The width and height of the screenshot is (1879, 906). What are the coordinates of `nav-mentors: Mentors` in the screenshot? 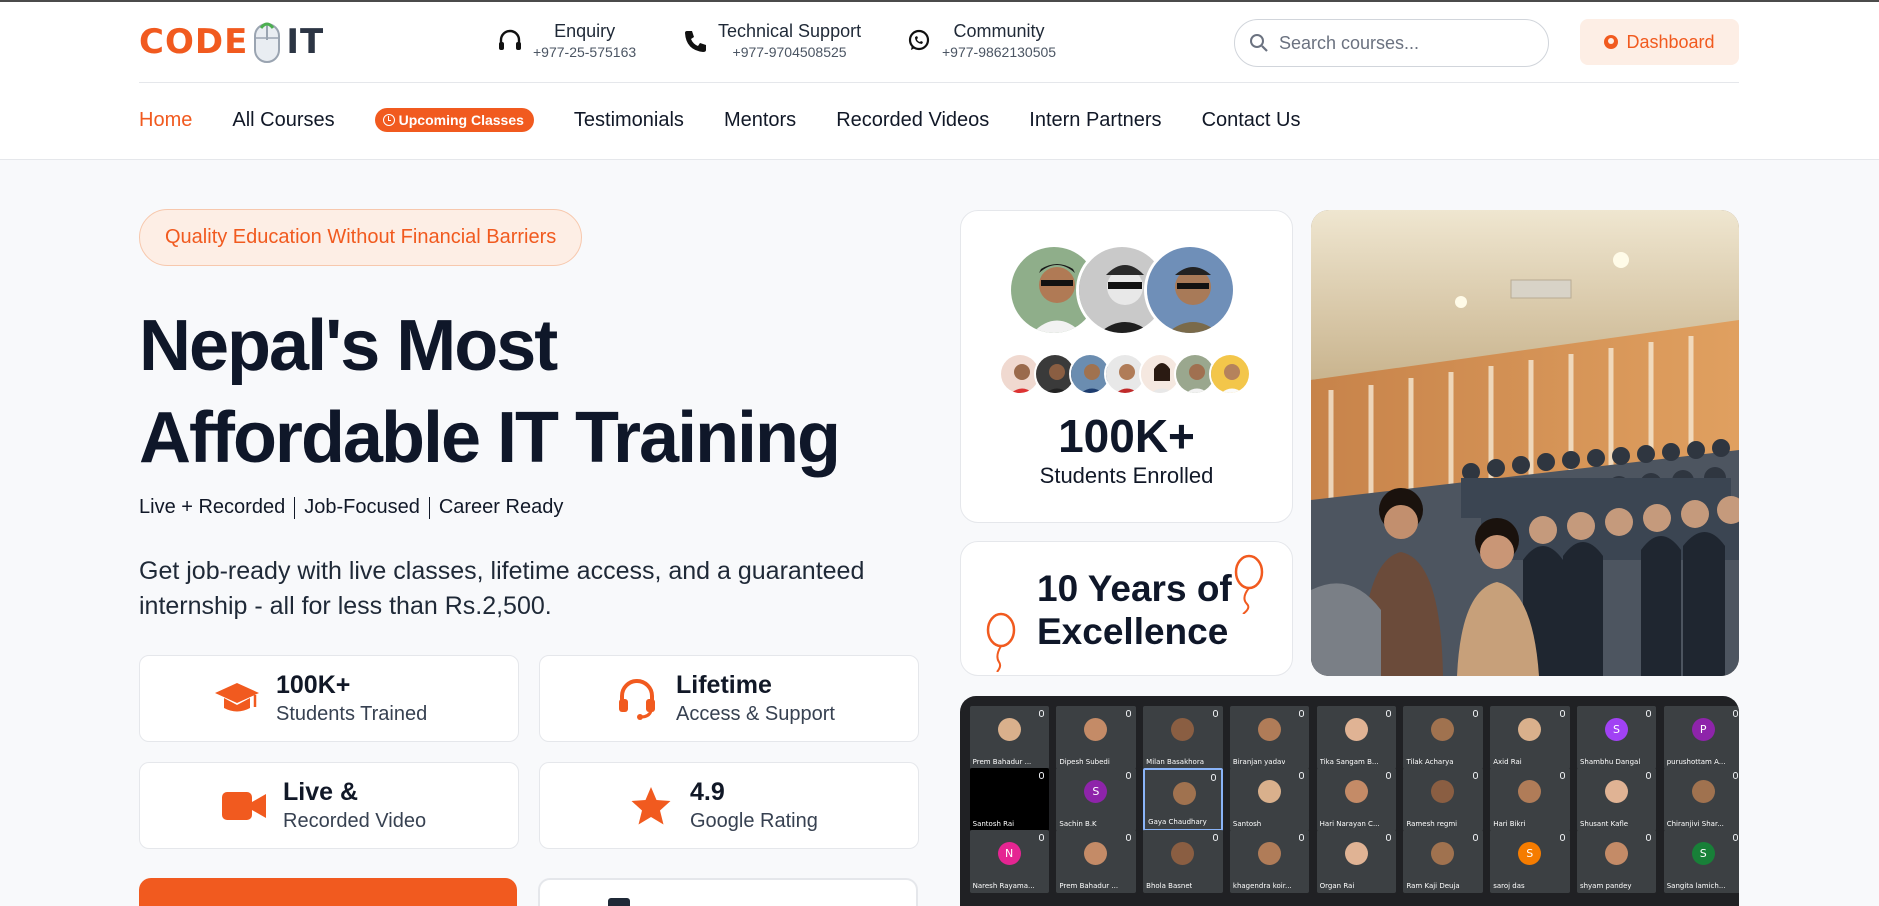 It's located at (760, 120).